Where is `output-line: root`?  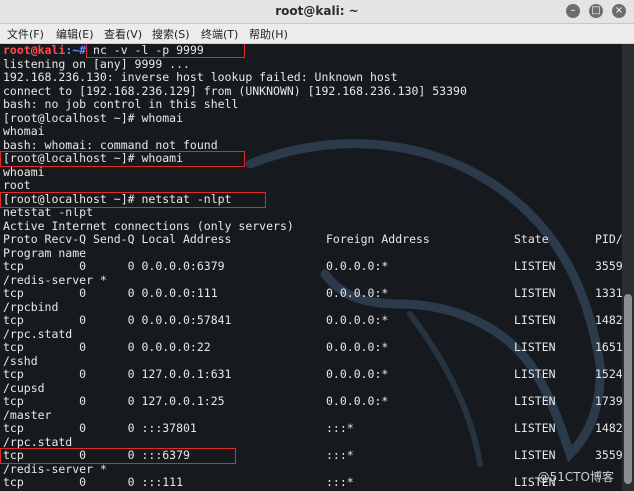
output-line: root is located at coordinates (17, 185).